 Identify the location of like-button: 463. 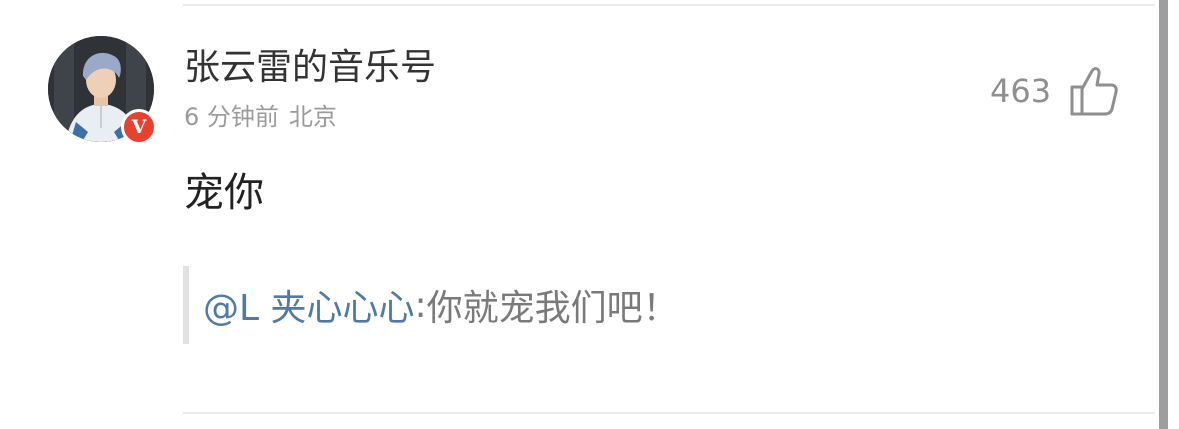
(1054, 91).